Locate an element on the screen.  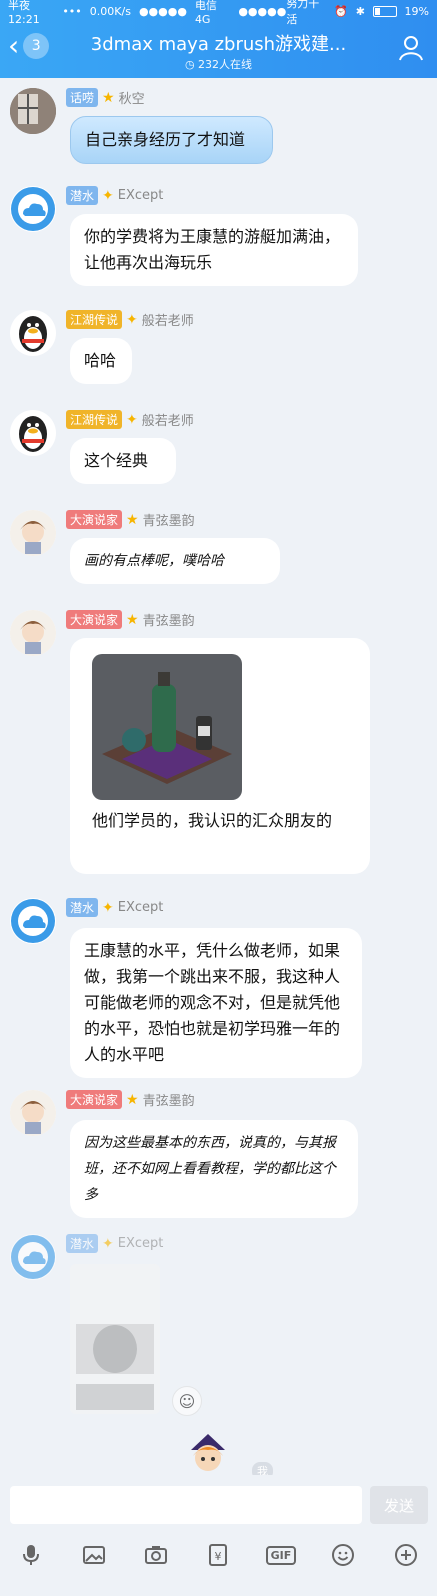
voice-button is located at coordinates (31, 1555).